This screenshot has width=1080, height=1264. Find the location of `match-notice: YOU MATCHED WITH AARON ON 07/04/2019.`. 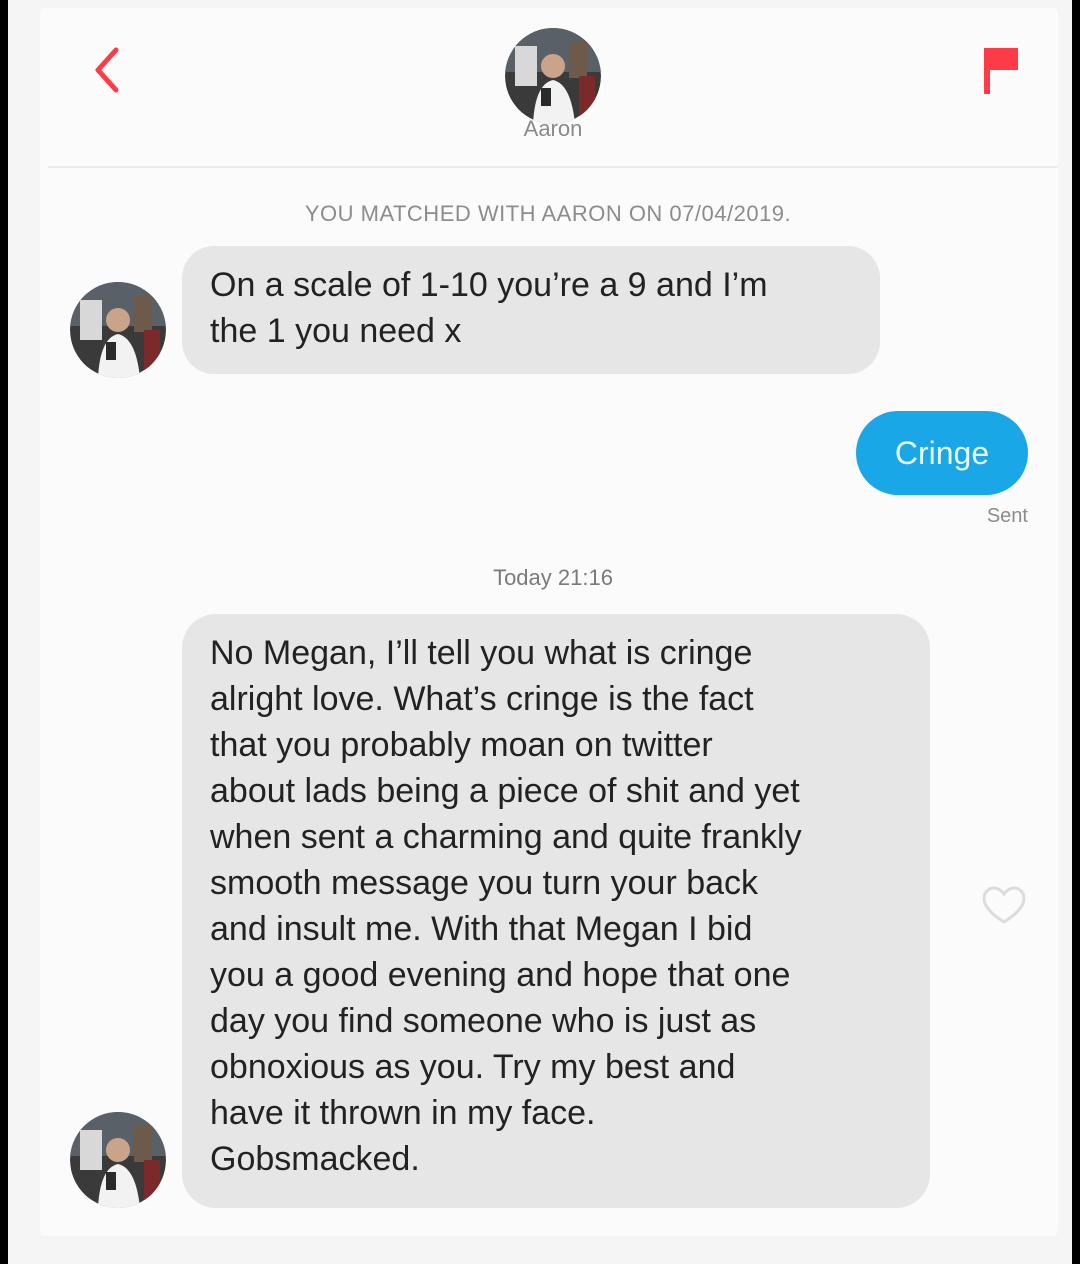

match-notice: YOU MATCHED WITH AARON ON 07/04/2019. is located at coordinates (548, 213).